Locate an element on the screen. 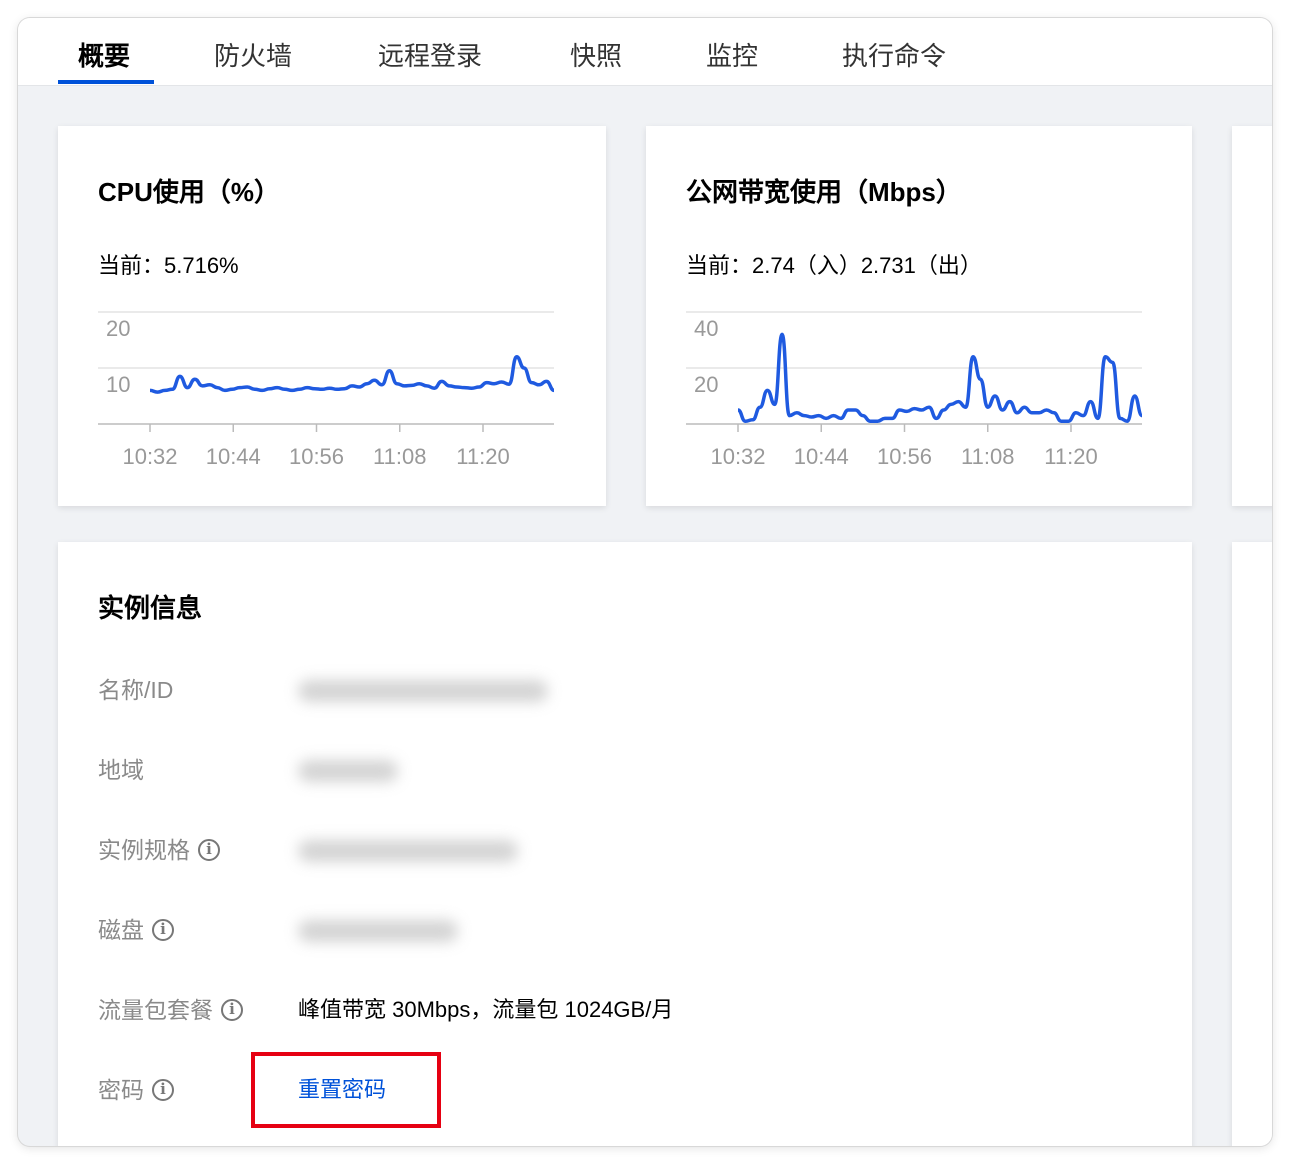  tab-snapshot: 快照 is located at coordinates (596, 51).